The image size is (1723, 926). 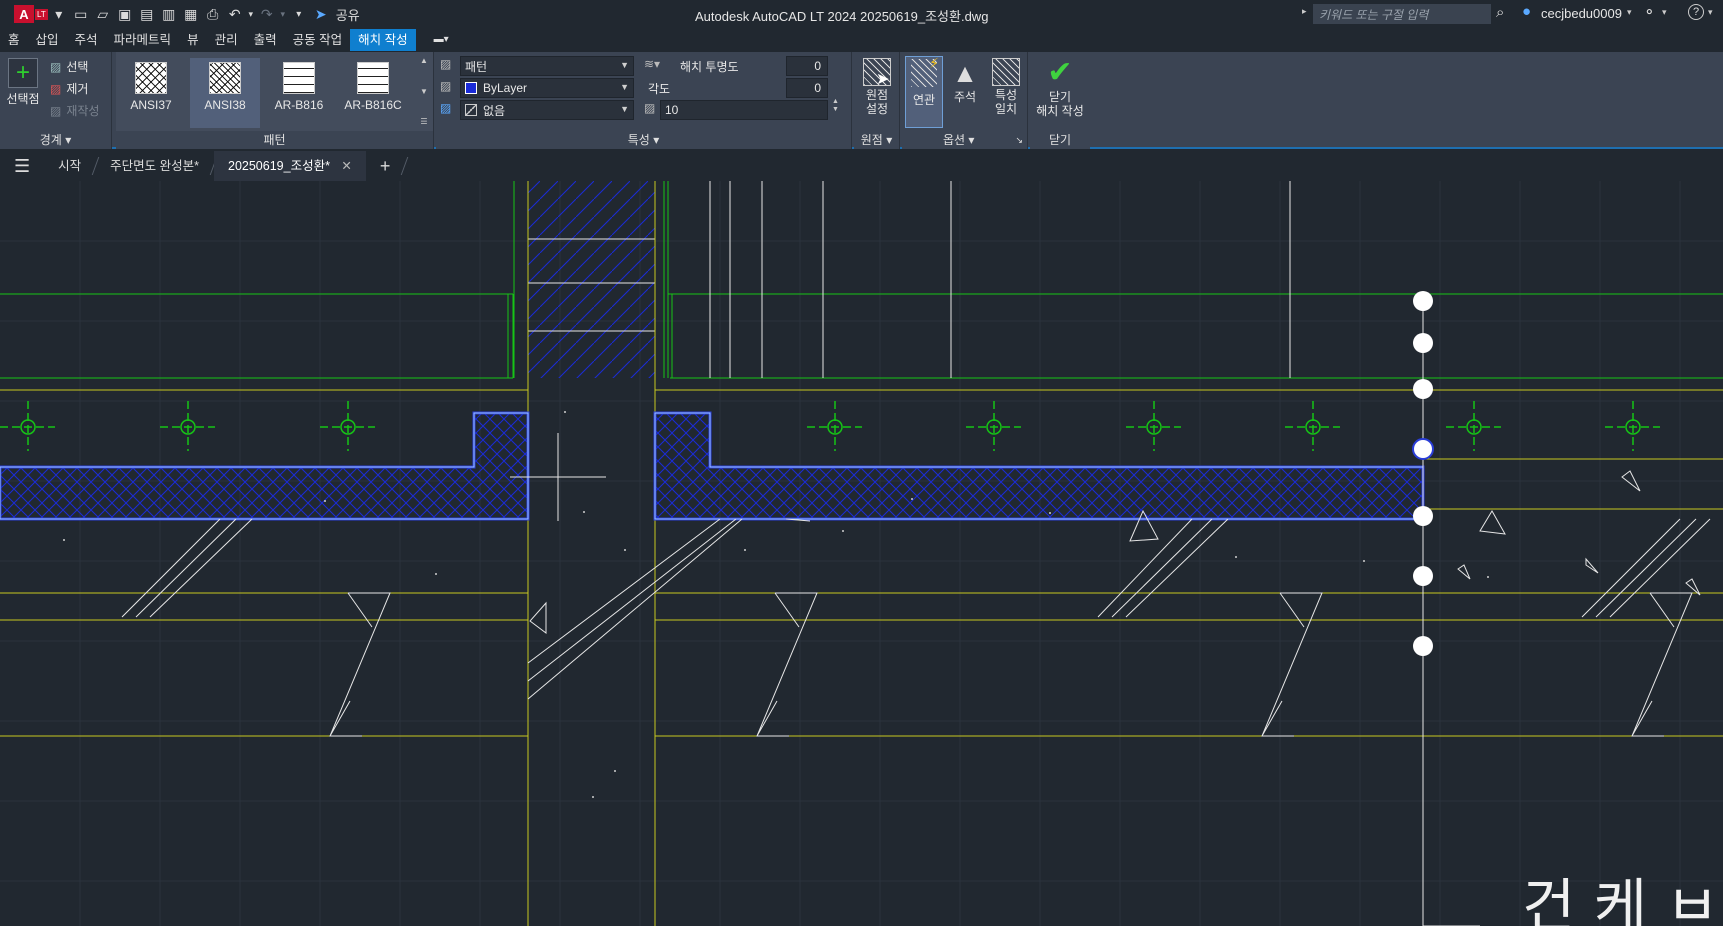 What do you see at coordinates (103, 14) in the screenshot?
I see `open-folder-icon: ▱` at bounding box center [103, 14].